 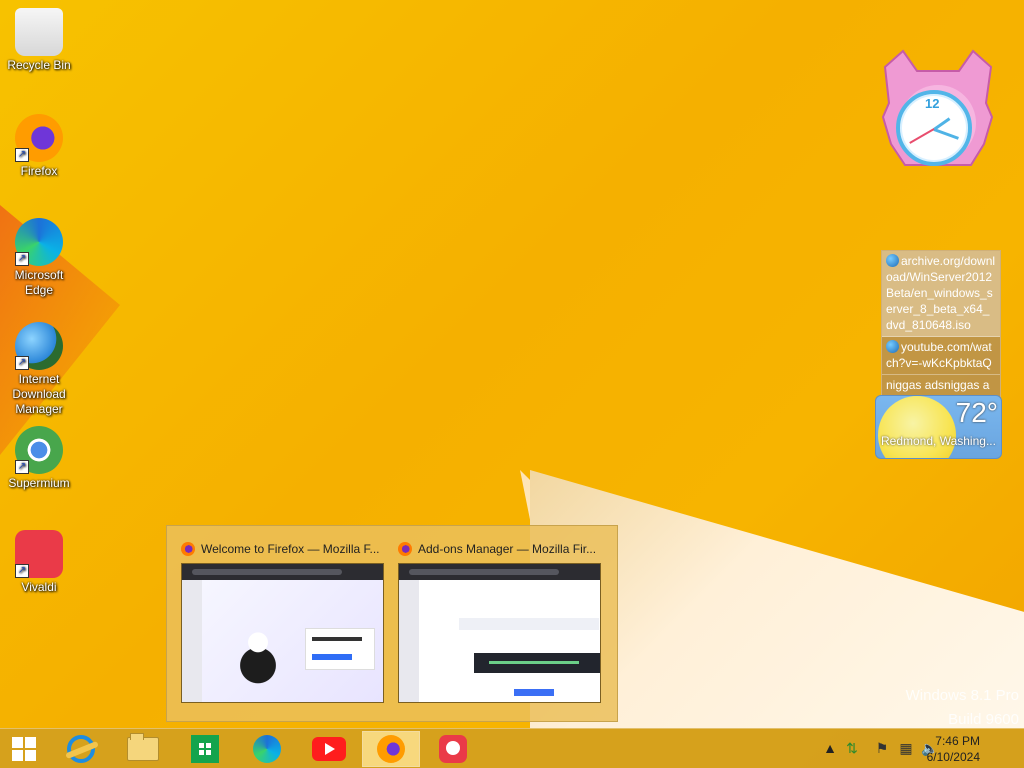 What do you see at coordinates (962, 695) in the screenshot?
I see `watermark-line-1: Windows 8.1 Pro` at bounding box center [962, 695].